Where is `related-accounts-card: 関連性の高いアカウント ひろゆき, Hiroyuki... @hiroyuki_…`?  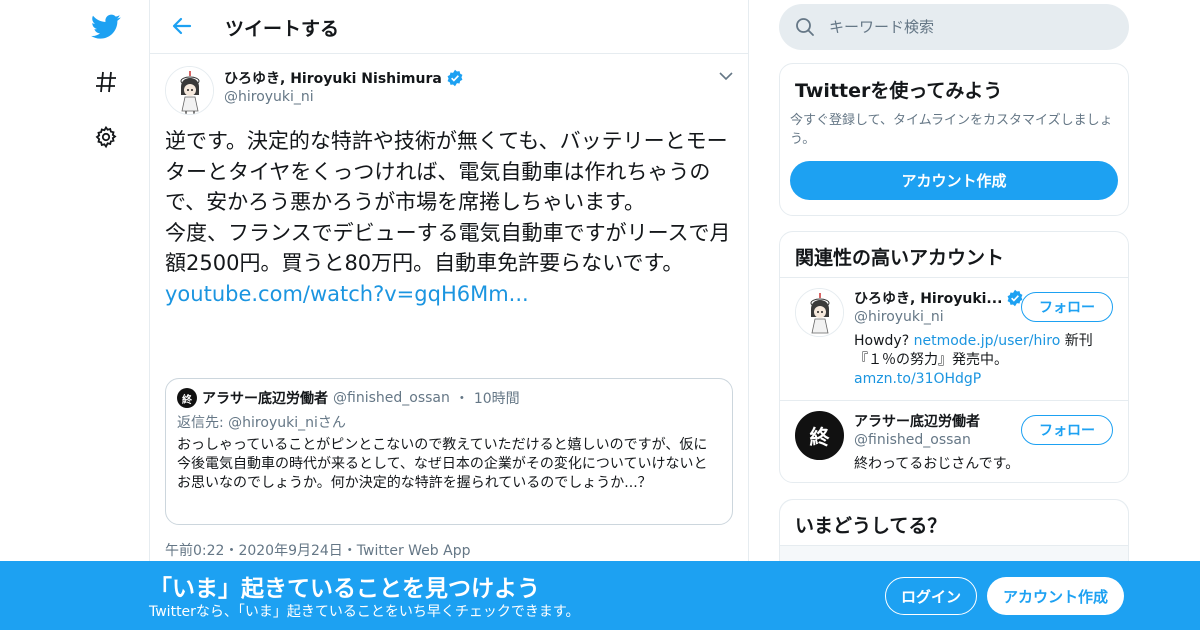 related-accounts-card: 関連性の高いアカウント ひろゆき, Hiroyuki... @hiroyuki_… is located at coordinates (954, 357).